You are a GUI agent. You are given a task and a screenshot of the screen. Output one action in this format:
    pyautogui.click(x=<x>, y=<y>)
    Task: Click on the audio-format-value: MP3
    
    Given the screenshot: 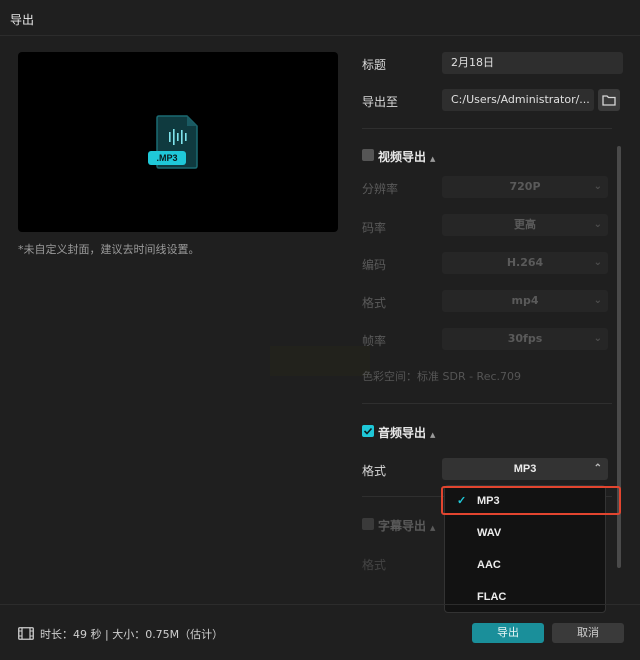 What is the action you would take?
    pyautogui.click(x=525, y=469)
    